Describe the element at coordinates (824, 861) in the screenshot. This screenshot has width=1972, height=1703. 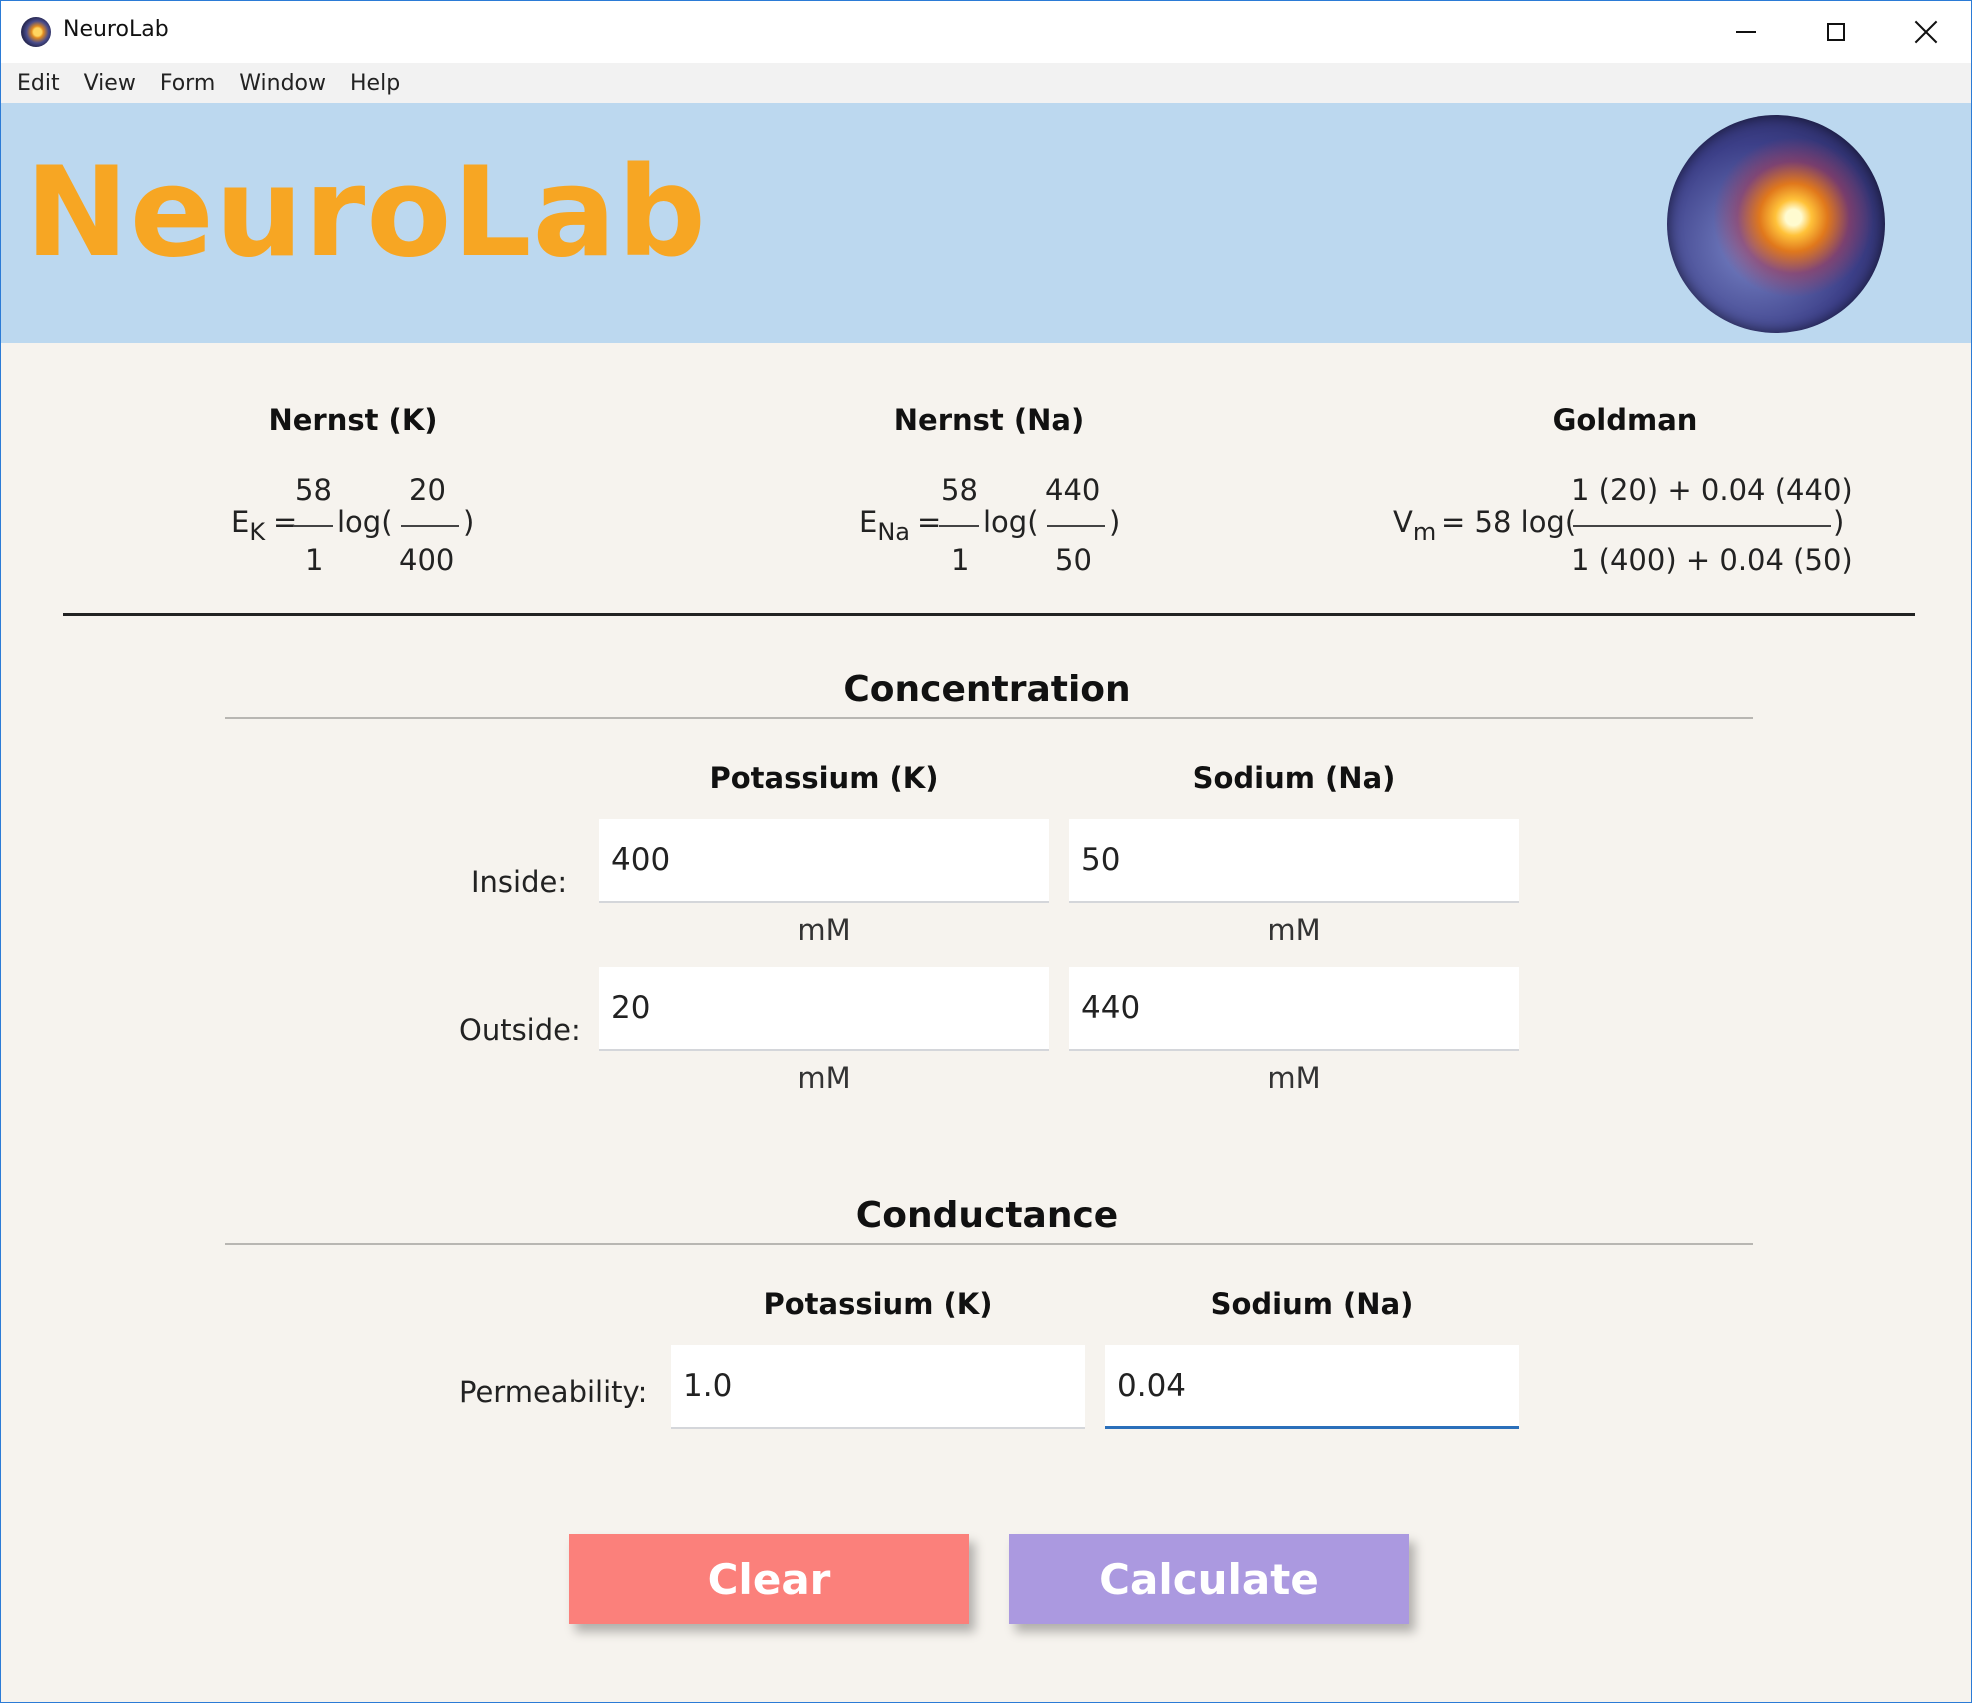
I see `inside-potassium-input` at that location.